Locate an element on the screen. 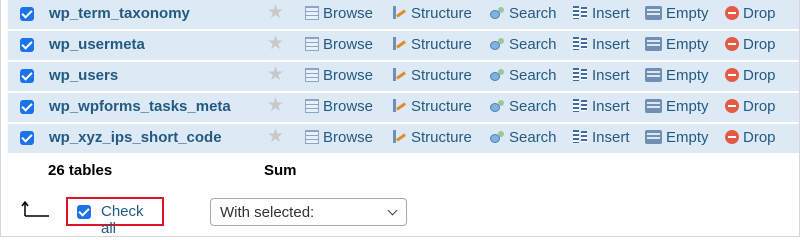 The width and height of the screenshot is (800, 240). chevron-down-icon is located at coordinates (392, 210).